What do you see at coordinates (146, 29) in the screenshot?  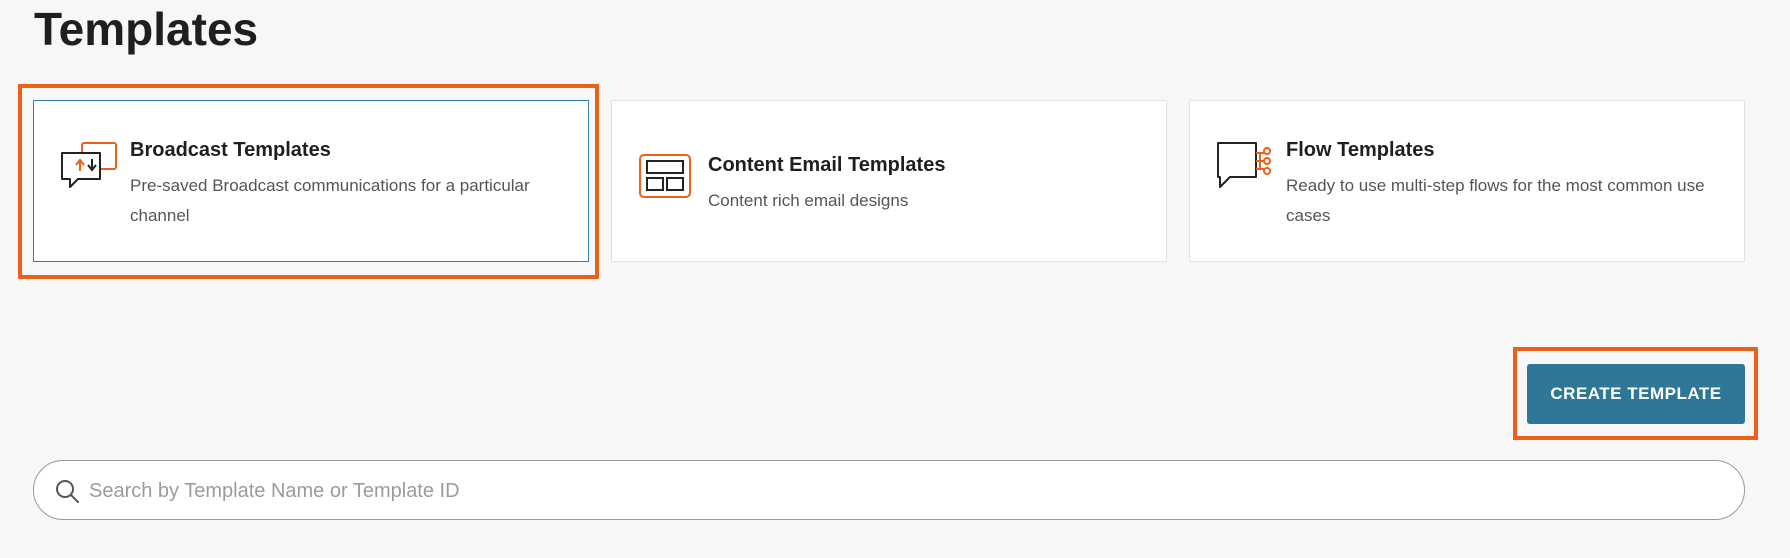 I see `page-title: Templates` at bounding box center [146, 29].